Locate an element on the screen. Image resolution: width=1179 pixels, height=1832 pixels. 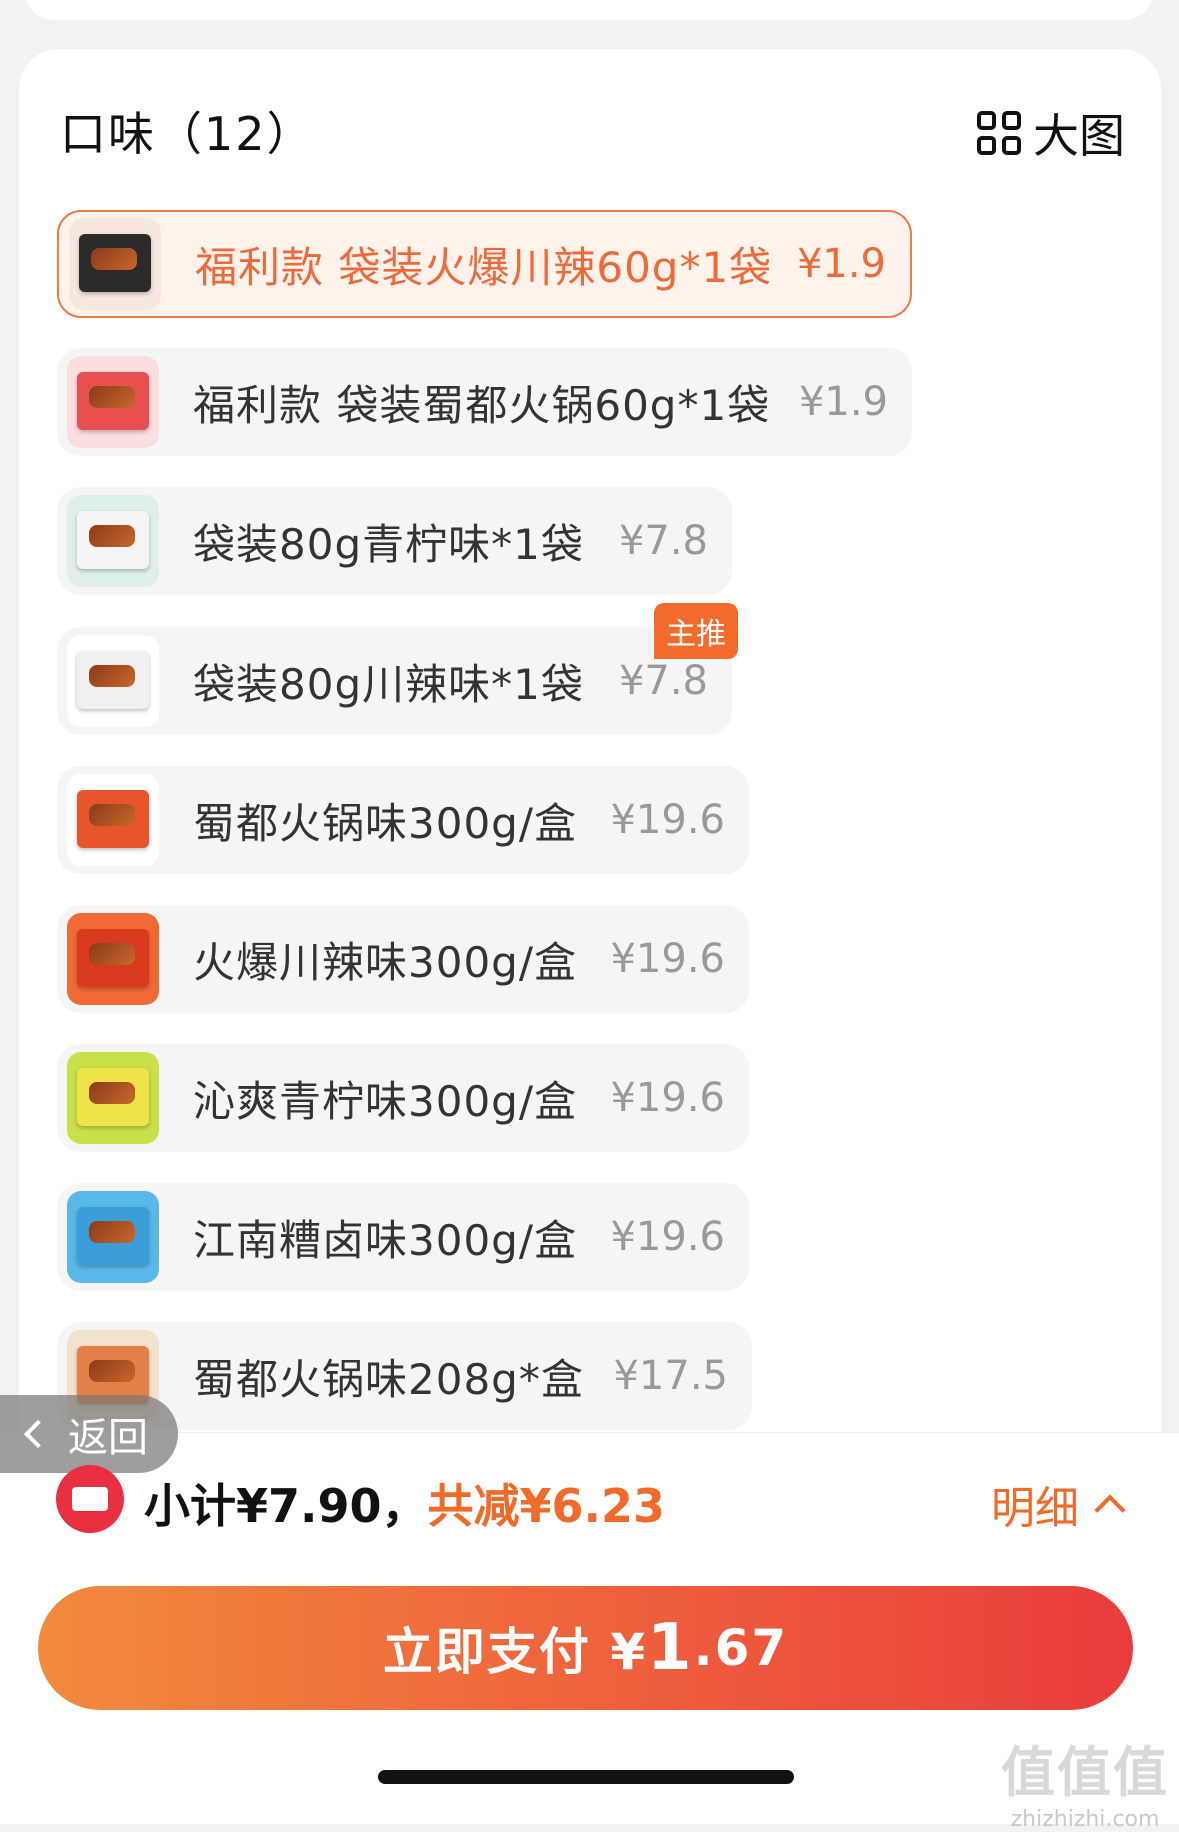
chevron-up-icon is located at coordinates (1110, 1510).